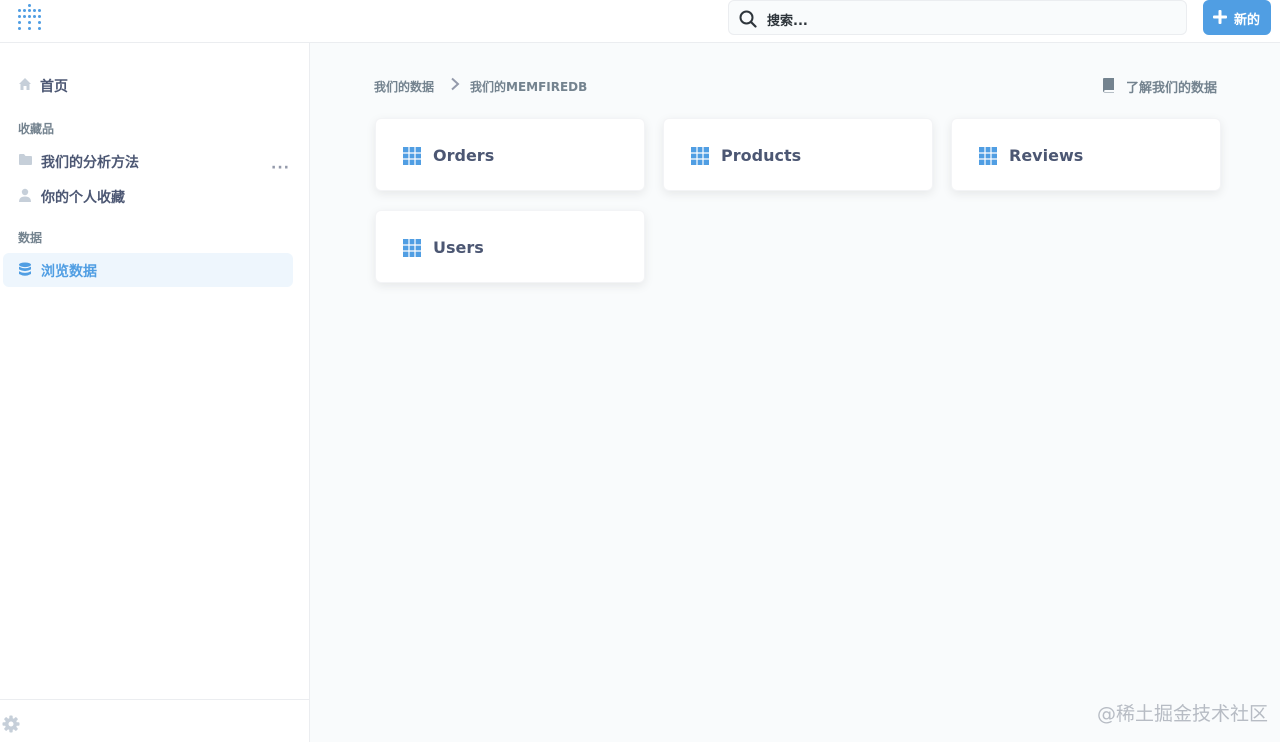 The width and height of the screenshot is (1280, 742). Describe the element at coordinates (640, 21) in the screenshot. I see `top-bar: 搜索... 新的` at that location.